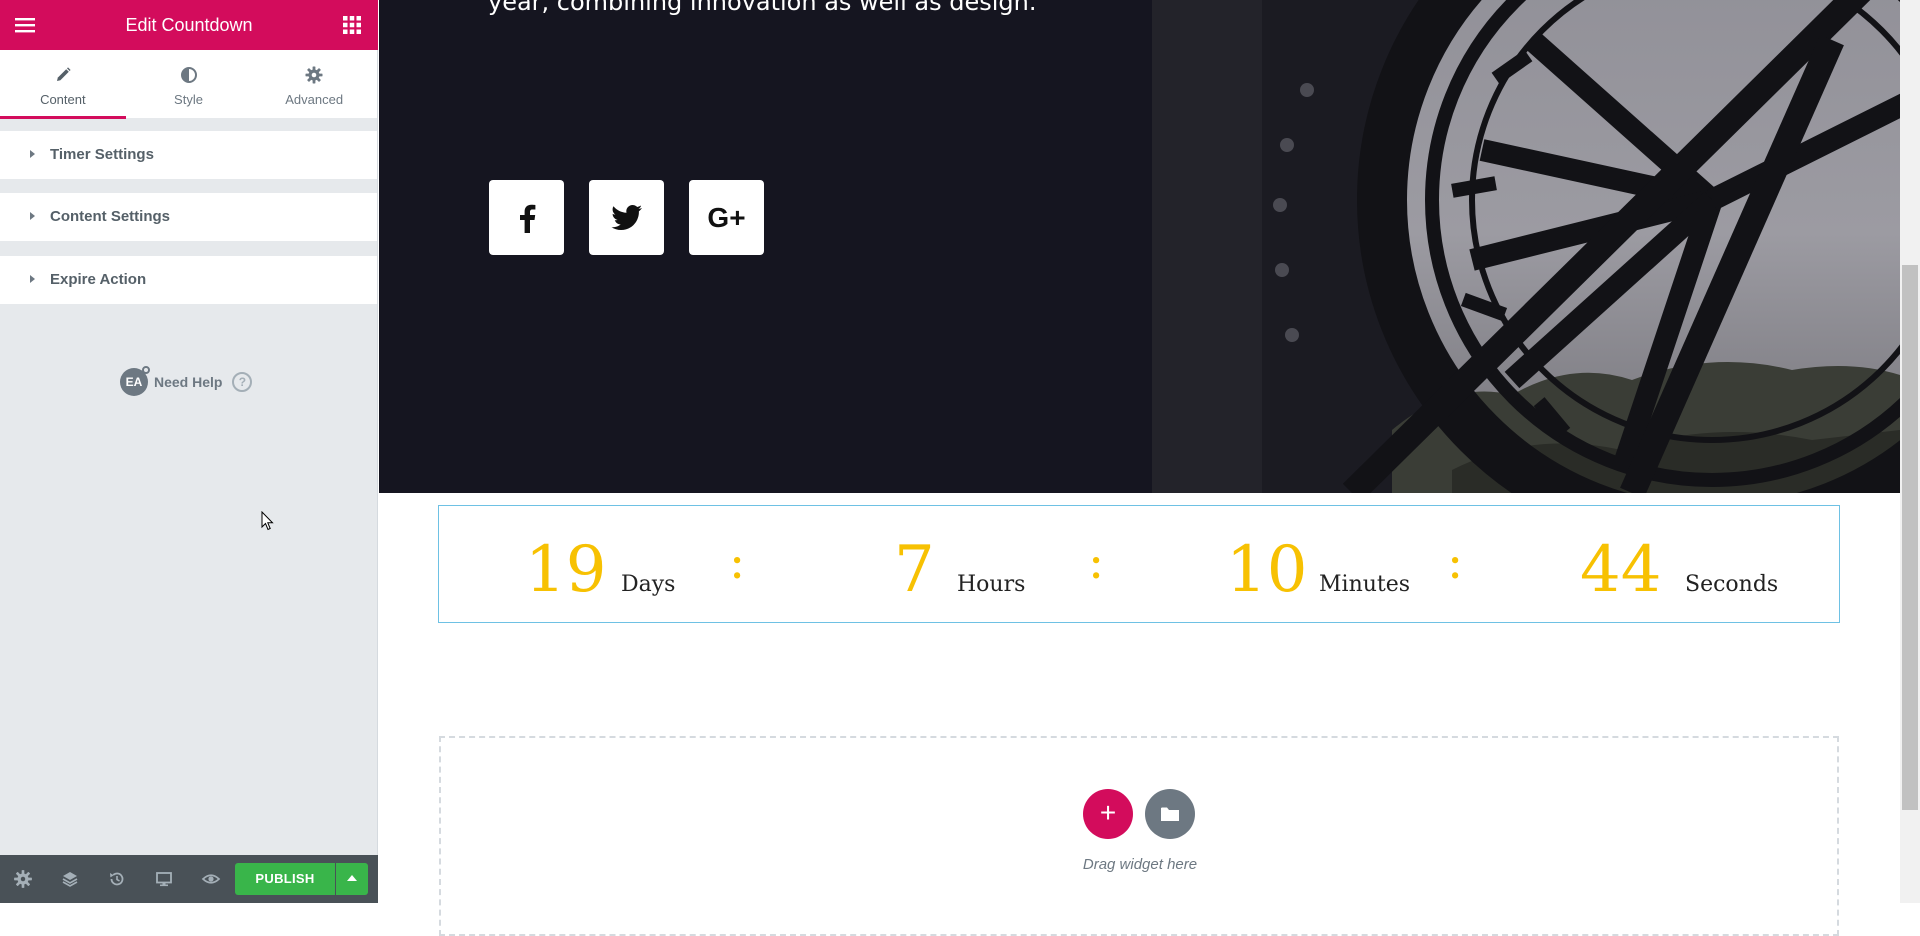 The image size is (1920, 936). I want to click on tab-advanced: Advanced, so click(314, 84).